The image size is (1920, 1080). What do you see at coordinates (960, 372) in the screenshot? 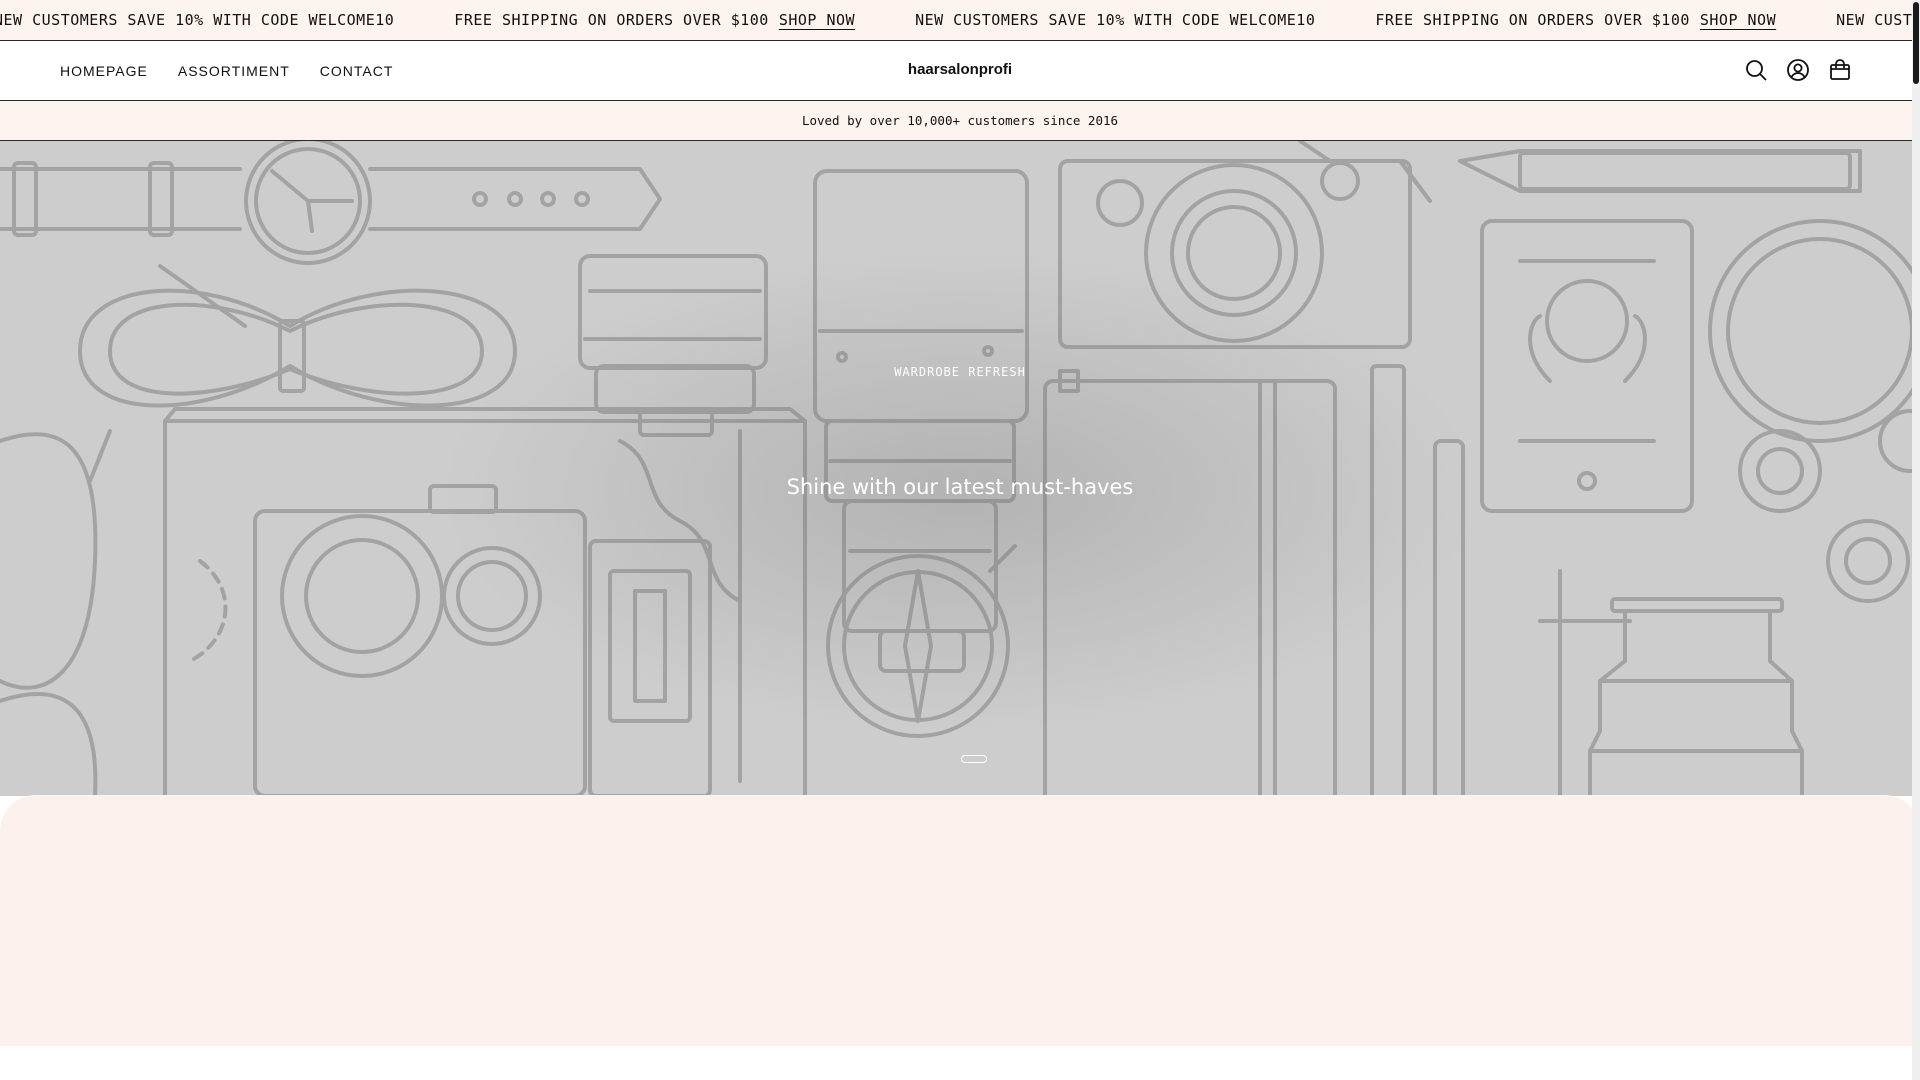
I see `hero-eyebrow: WARDROBE REFRESH` at bounding box center [960, 372].